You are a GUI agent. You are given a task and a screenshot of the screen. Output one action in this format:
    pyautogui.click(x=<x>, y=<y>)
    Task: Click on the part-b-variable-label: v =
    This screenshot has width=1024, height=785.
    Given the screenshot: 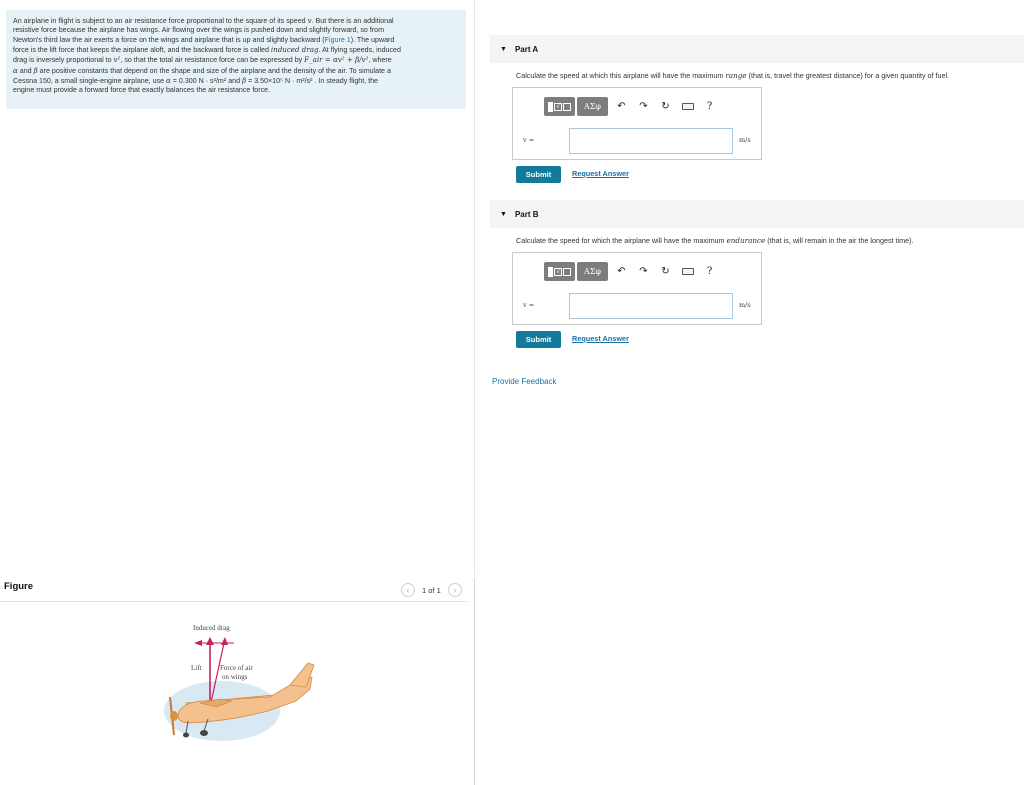 What is the action you would take?
    pyautogui.click(x=529, y=305)
    